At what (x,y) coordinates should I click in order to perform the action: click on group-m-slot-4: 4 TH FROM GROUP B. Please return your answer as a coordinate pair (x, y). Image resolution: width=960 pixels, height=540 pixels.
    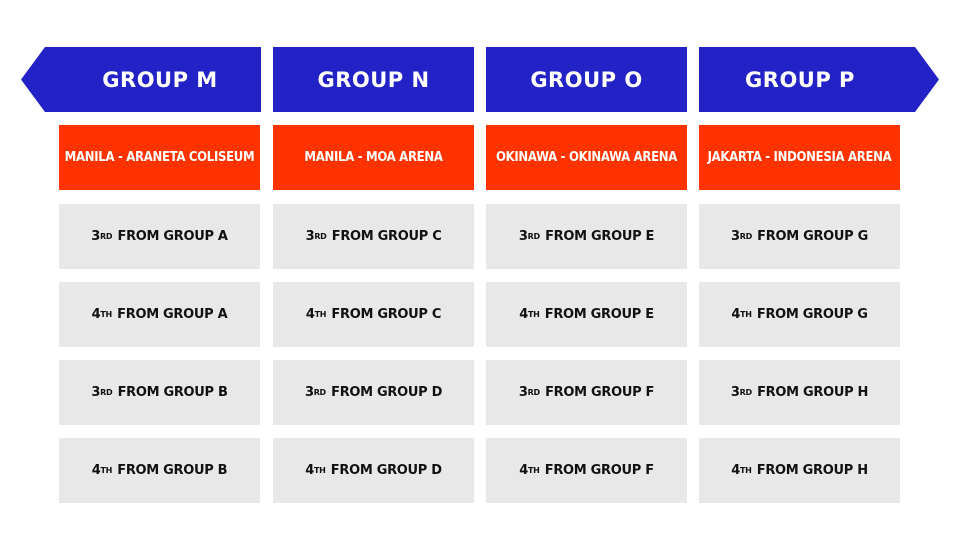
    Looking at the image, I should click on (159, 470).